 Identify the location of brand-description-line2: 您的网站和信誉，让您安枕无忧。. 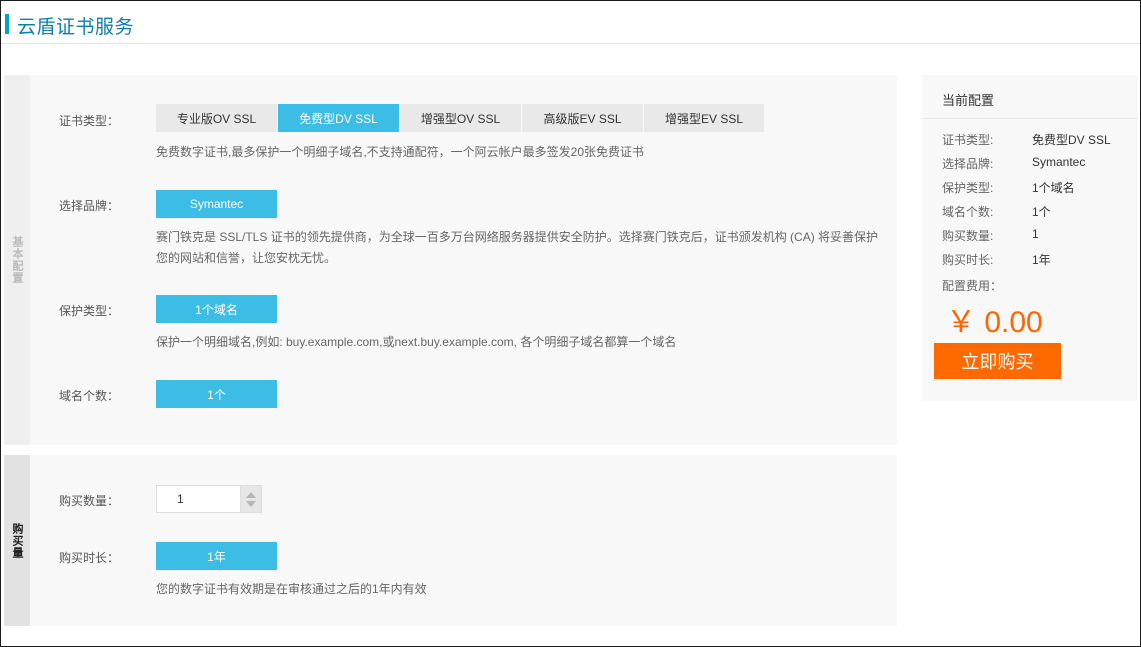
(246, 258).